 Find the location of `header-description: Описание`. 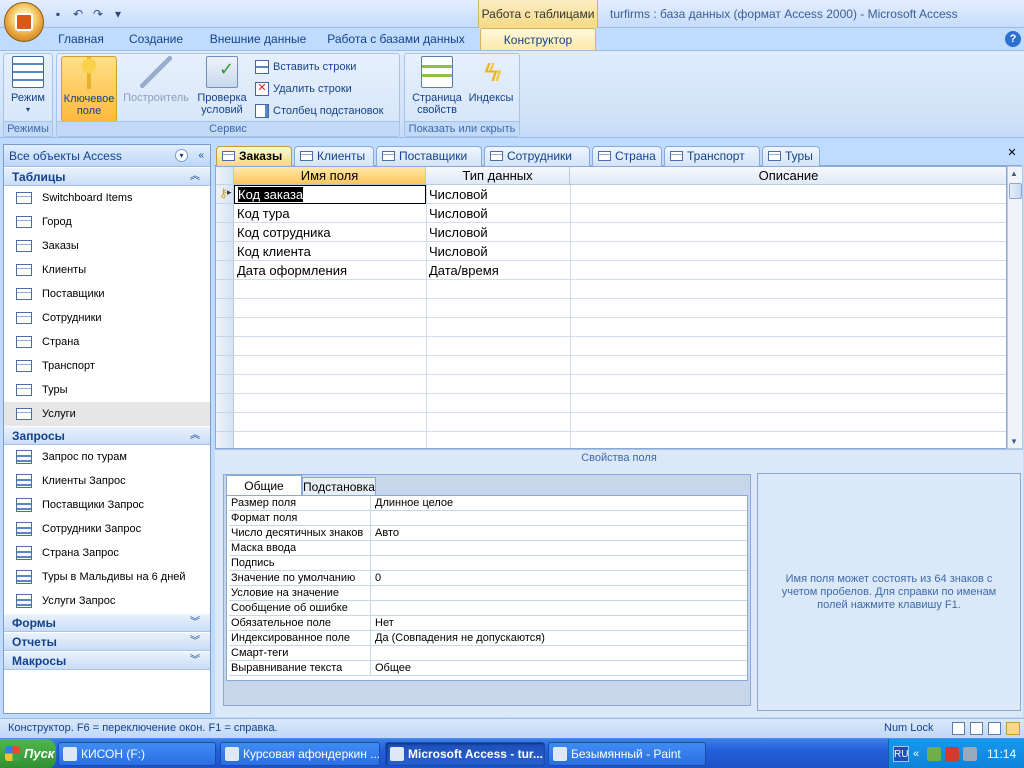

header-description: Описание is located at coordinates (788, 176).